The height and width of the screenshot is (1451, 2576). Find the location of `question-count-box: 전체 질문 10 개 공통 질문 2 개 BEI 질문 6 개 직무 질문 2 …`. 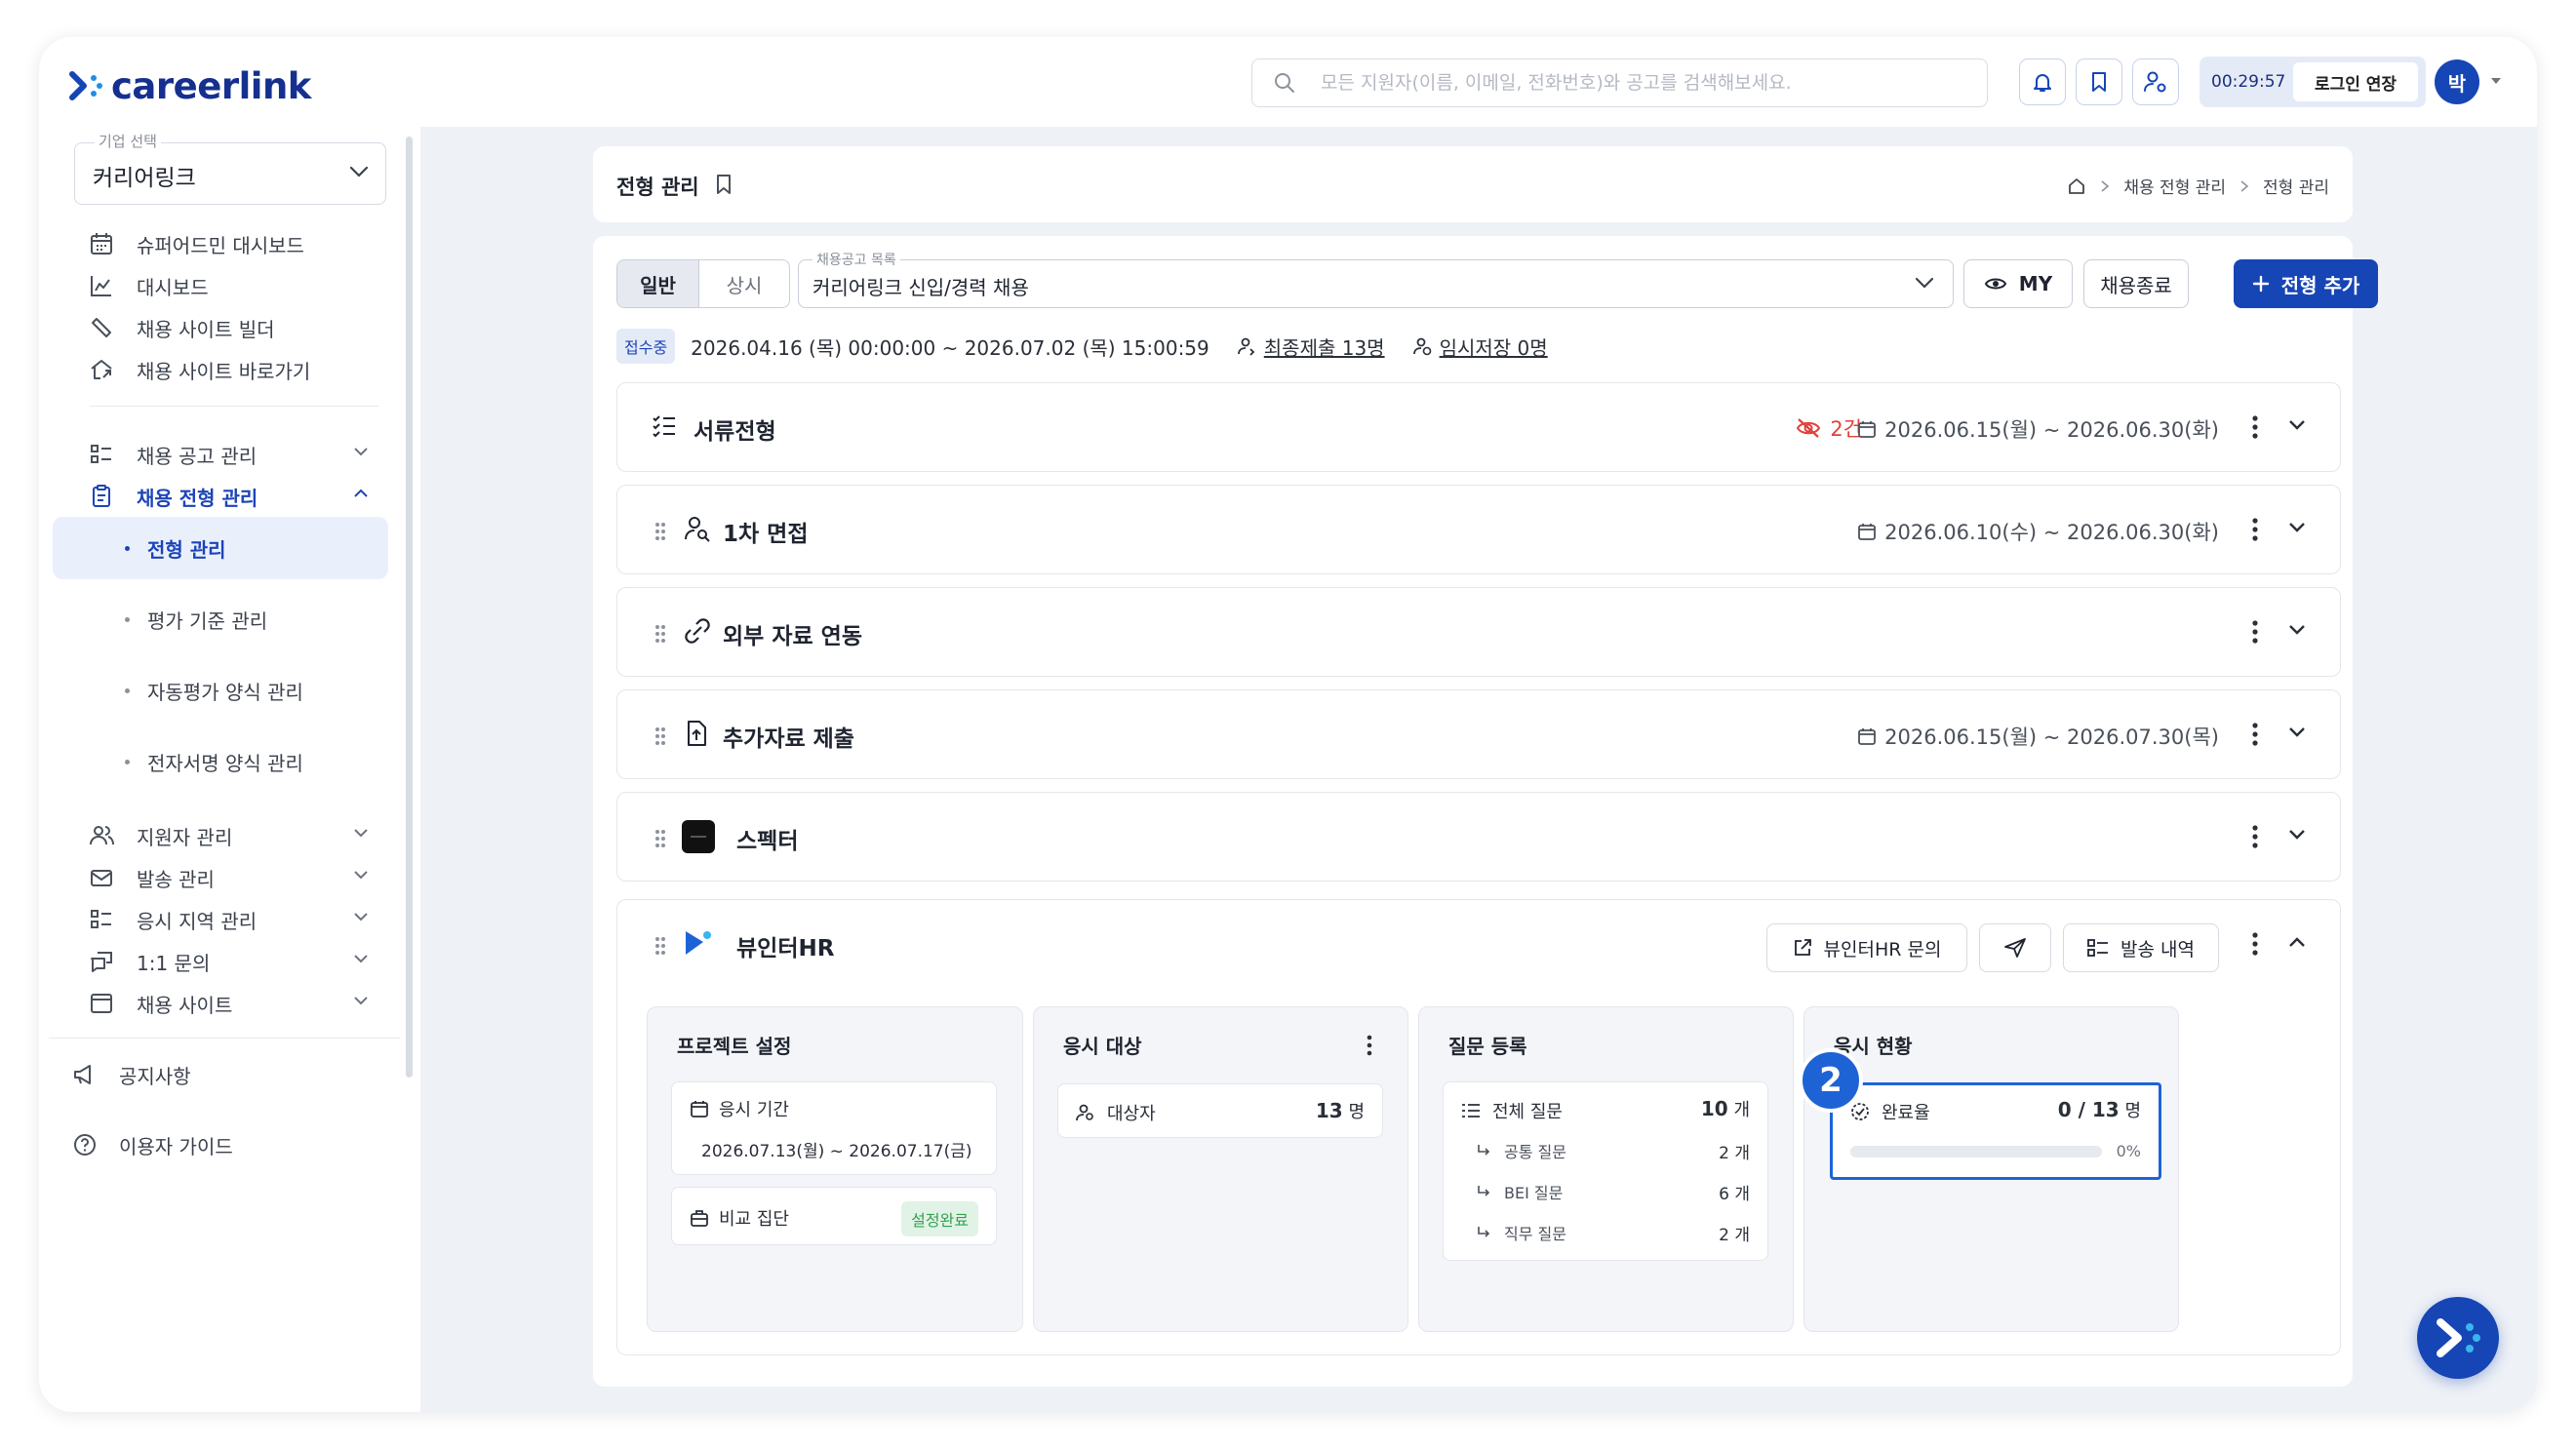

question-count-box: 전체 질문 10 개 공통 질문 2 개 BEI 질문 6 개 직무 질문 2 … is located at coordinates (1605, 1171).